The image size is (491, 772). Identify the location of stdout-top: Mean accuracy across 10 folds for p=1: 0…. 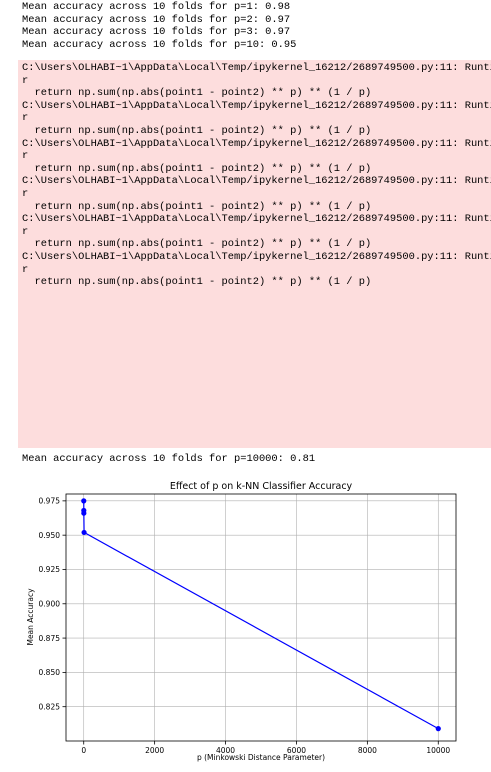
(159, 26).